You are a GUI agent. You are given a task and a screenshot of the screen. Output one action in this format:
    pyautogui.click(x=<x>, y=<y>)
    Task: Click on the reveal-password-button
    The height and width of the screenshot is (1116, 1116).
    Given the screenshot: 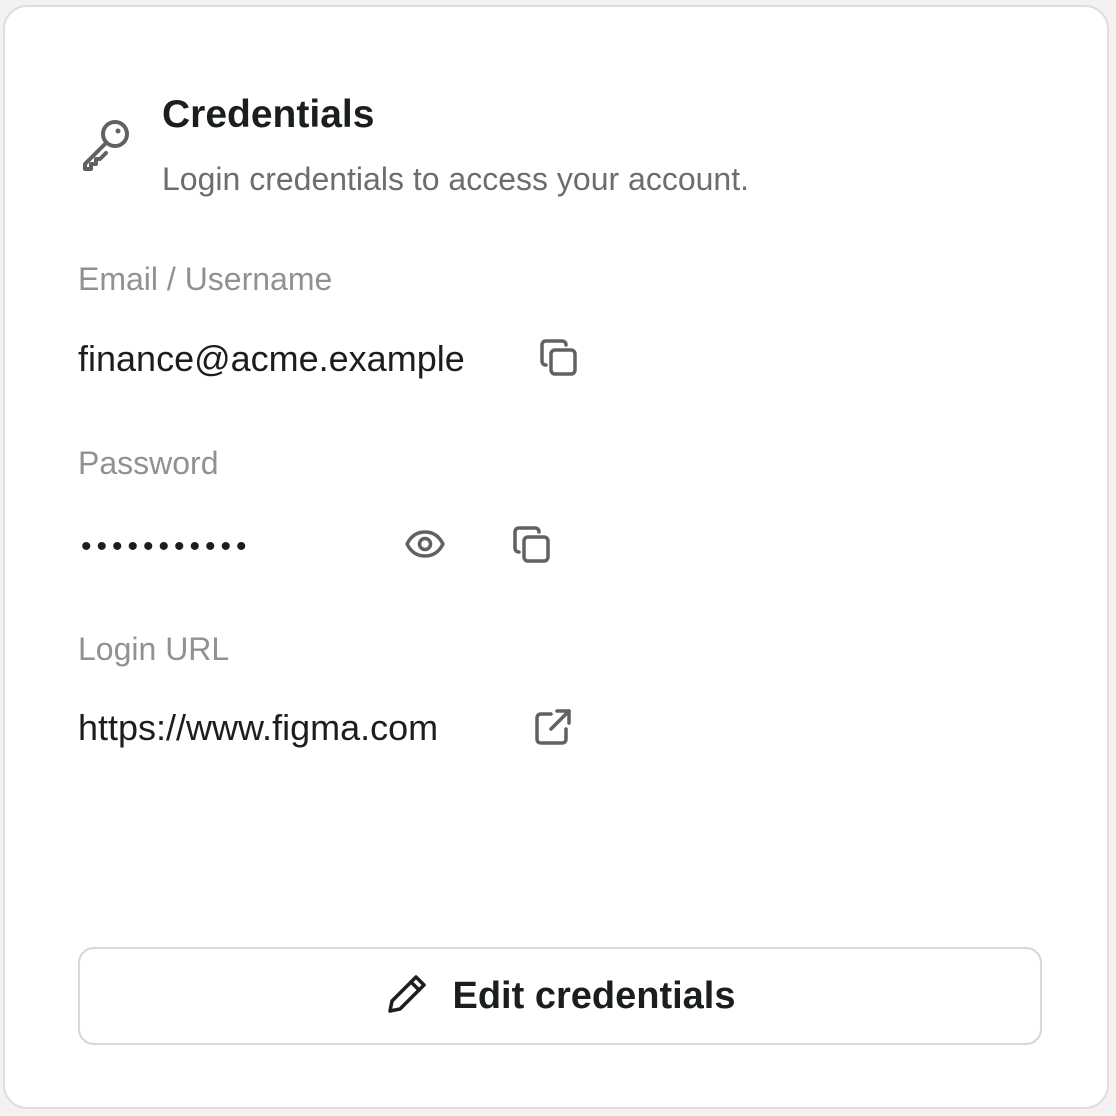 What is the action you would take?
    pyautogui.click(x=425, y=544)
    